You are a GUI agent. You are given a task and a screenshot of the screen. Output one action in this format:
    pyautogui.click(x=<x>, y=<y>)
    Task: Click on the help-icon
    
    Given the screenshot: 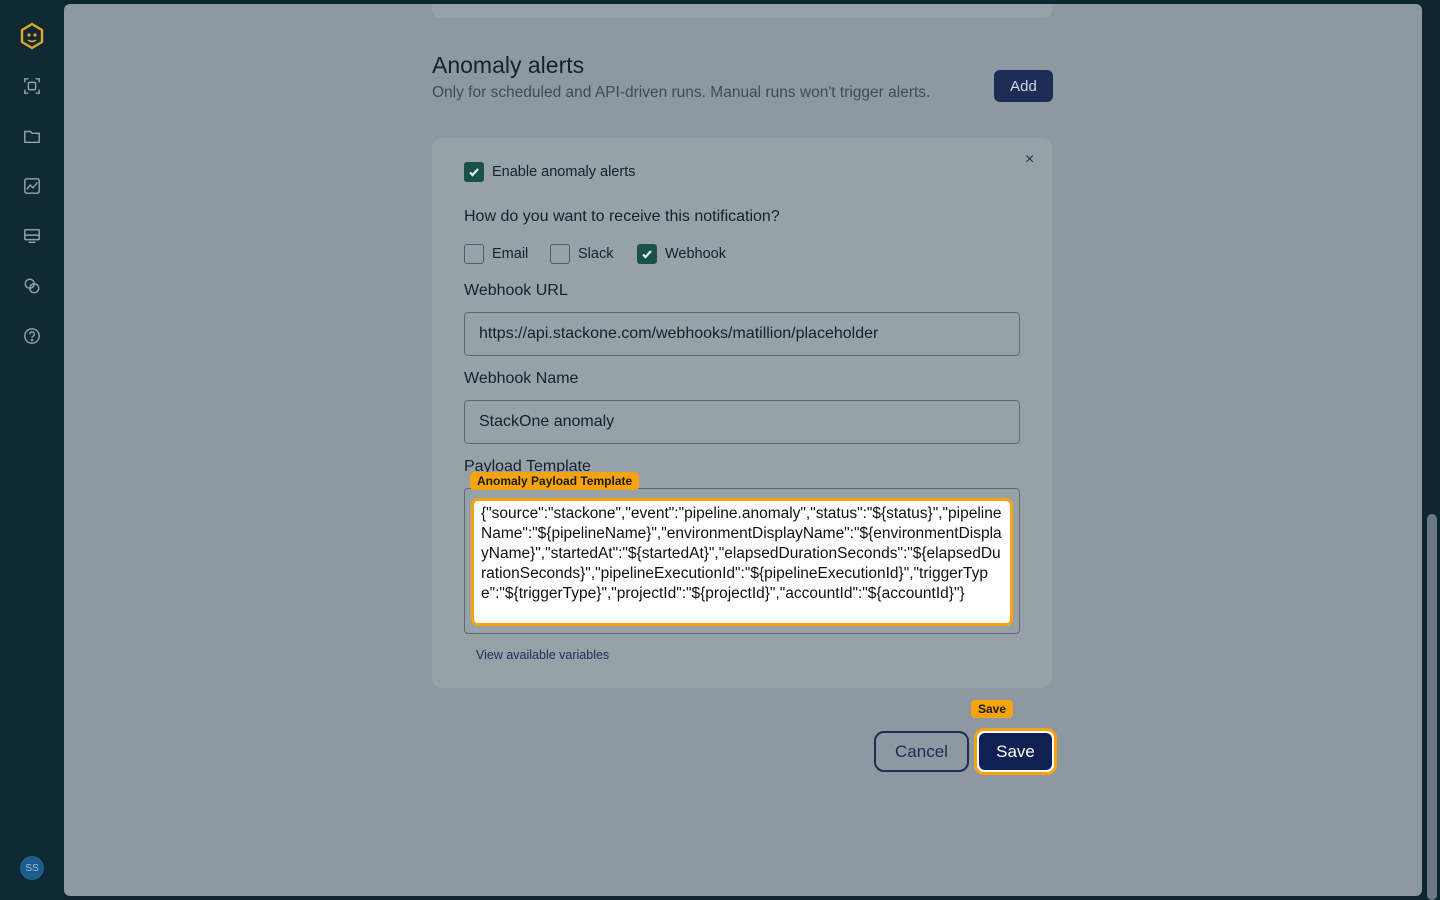 What is the action you would take?
    pyautogui.click(x=32, y=336)
    